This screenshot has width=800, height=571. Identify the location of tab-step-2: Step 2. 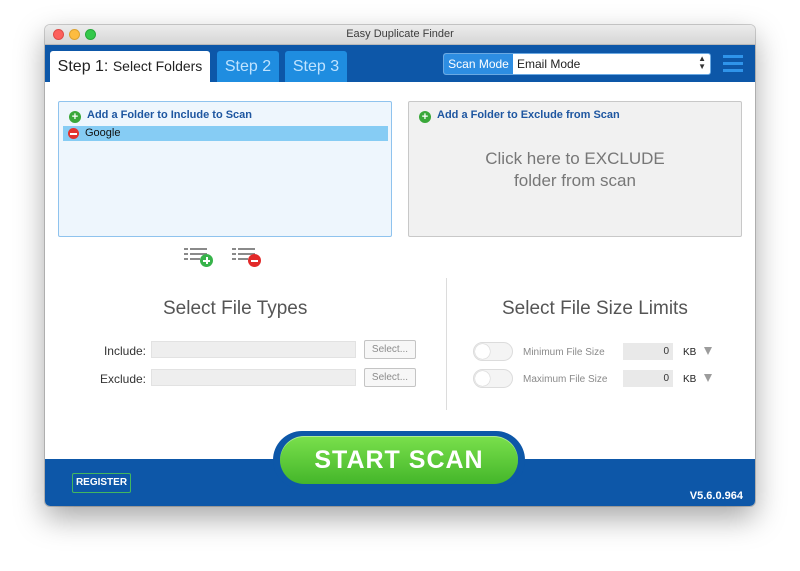
(248, 66).